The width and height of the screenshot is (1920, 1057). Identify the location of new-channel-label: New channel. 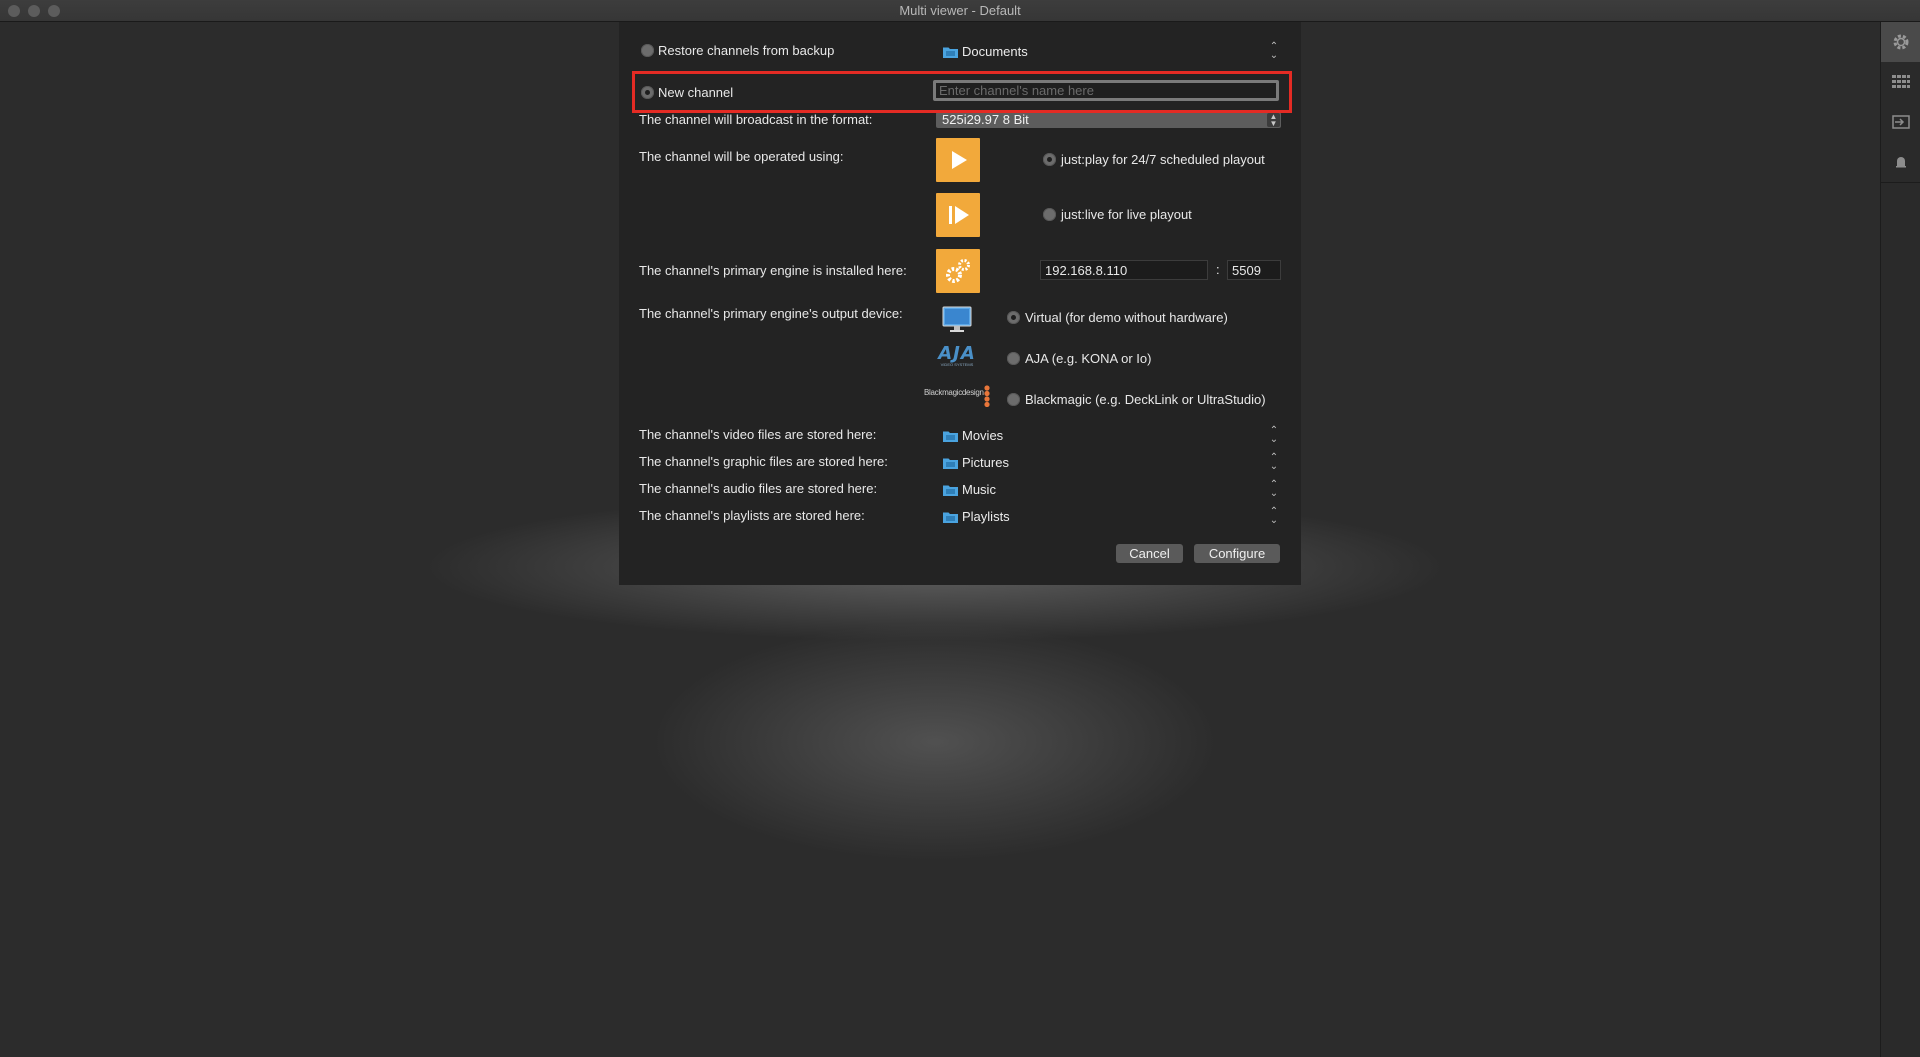
(695, 92).